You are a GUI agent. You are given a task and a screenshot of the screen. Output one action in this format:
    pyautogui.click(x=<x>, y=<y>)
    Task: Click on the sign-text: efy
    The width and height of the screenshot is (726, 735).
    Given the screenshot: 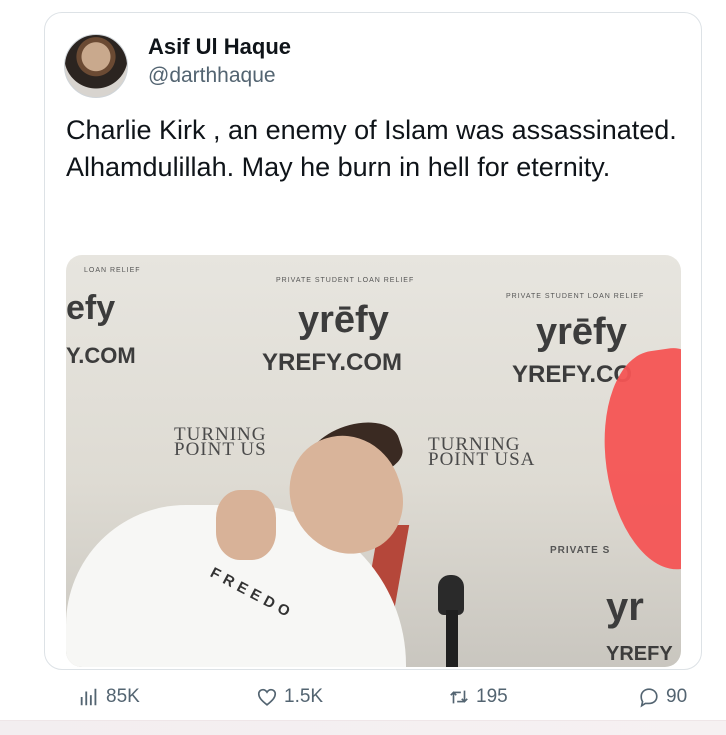 What is the action you would take?
    pyautogui.click(x=91, y=308)
    